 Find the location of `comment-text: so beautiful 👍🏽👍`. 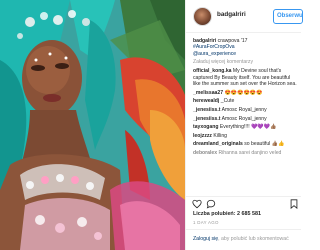

comment-text: so beautiful 👍🏽👍 is located at coordinates (264, 144).